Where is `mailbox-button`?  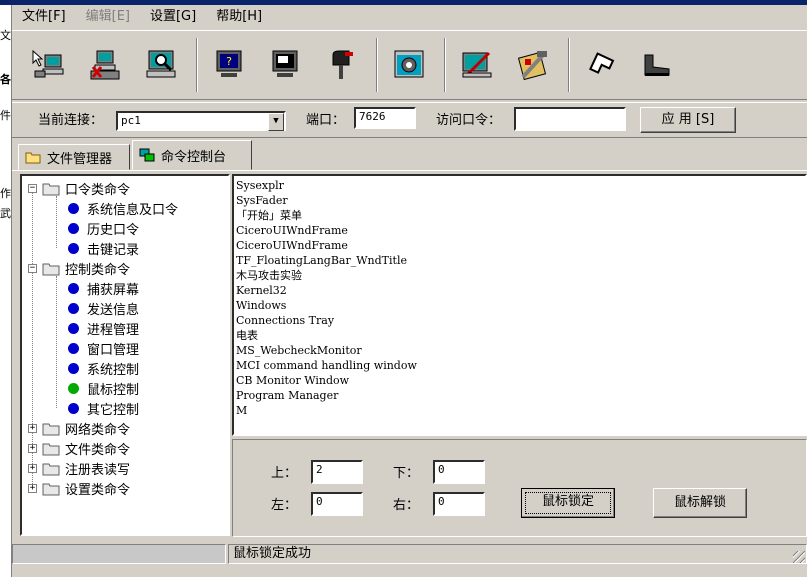
mailbox-button is located at coordinates (341, 65).